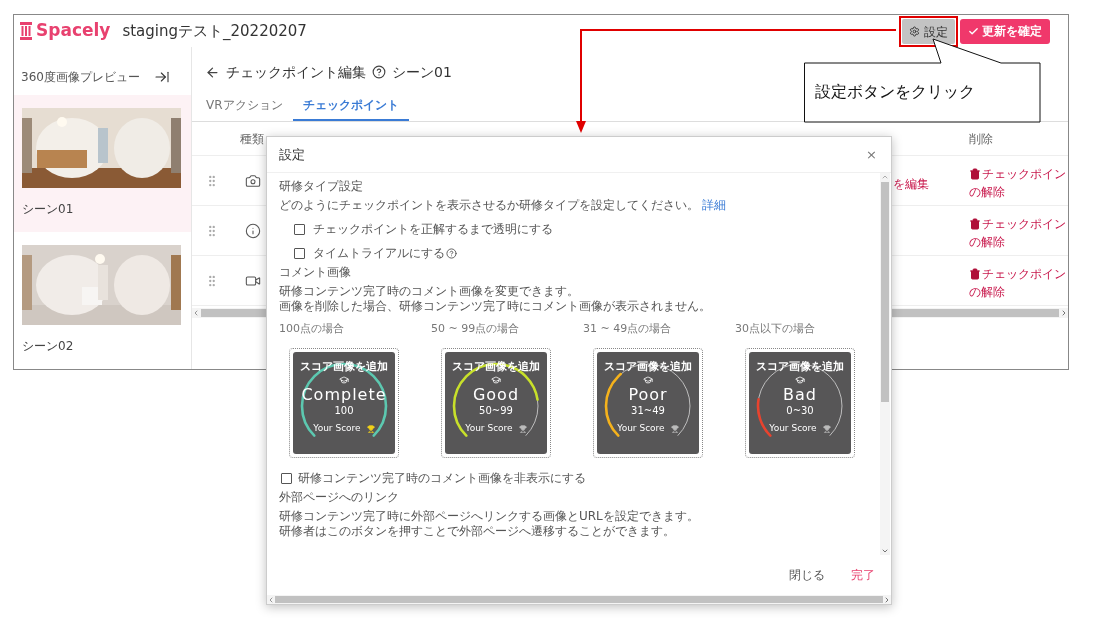 The height and width of the screenshot is (632, 1102). What do you see at coordinates (973, 31) in the screenshot?
I see `check-icon` at bounding box center [973, 31].